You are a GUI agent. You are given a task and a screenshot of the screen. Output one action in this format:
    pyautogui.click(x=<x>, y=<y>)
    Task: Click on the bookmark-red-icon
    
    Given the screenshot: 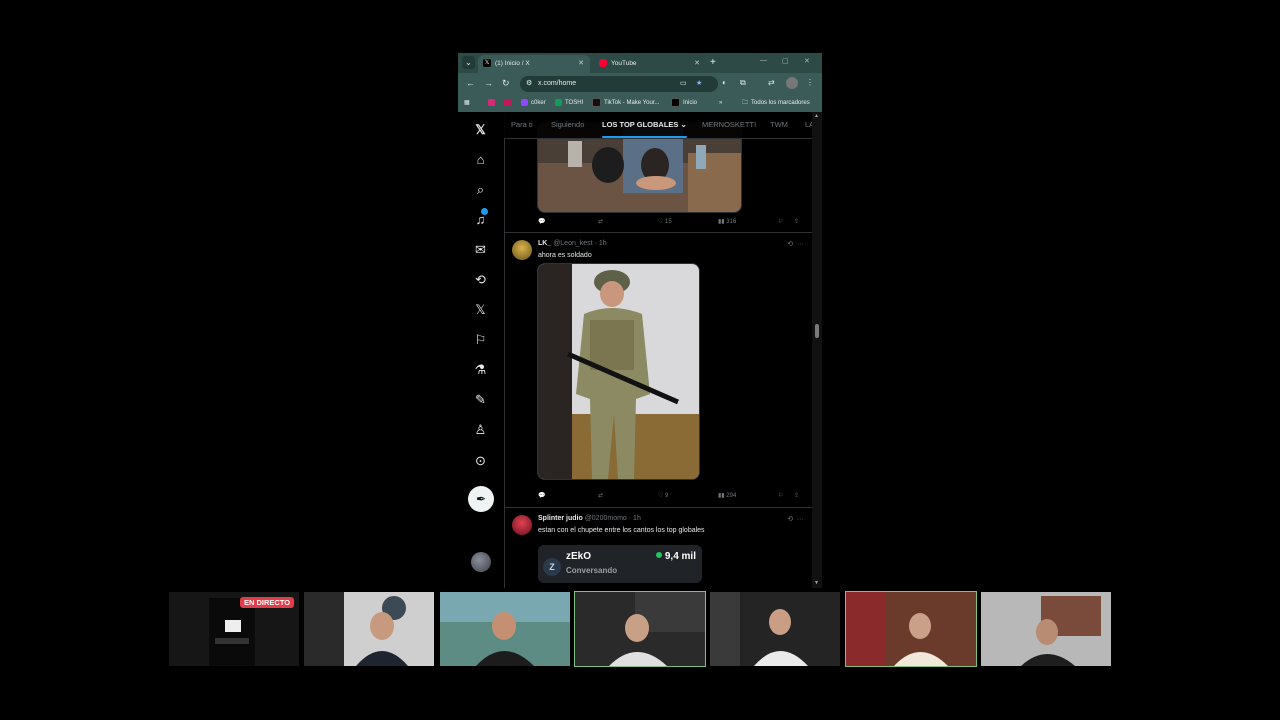 What is the action you would take?
    pyautogui.click(x=509, y=103)
    